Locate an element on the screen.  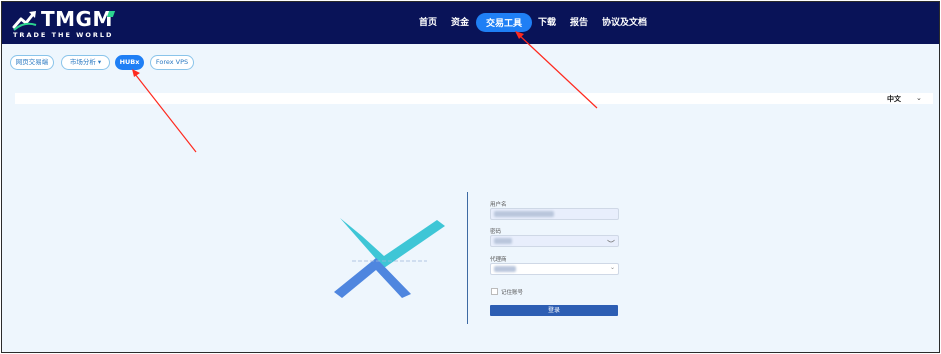
username-value: xxxxxxxxxxxxxxx is located at coordinates (524, 214).